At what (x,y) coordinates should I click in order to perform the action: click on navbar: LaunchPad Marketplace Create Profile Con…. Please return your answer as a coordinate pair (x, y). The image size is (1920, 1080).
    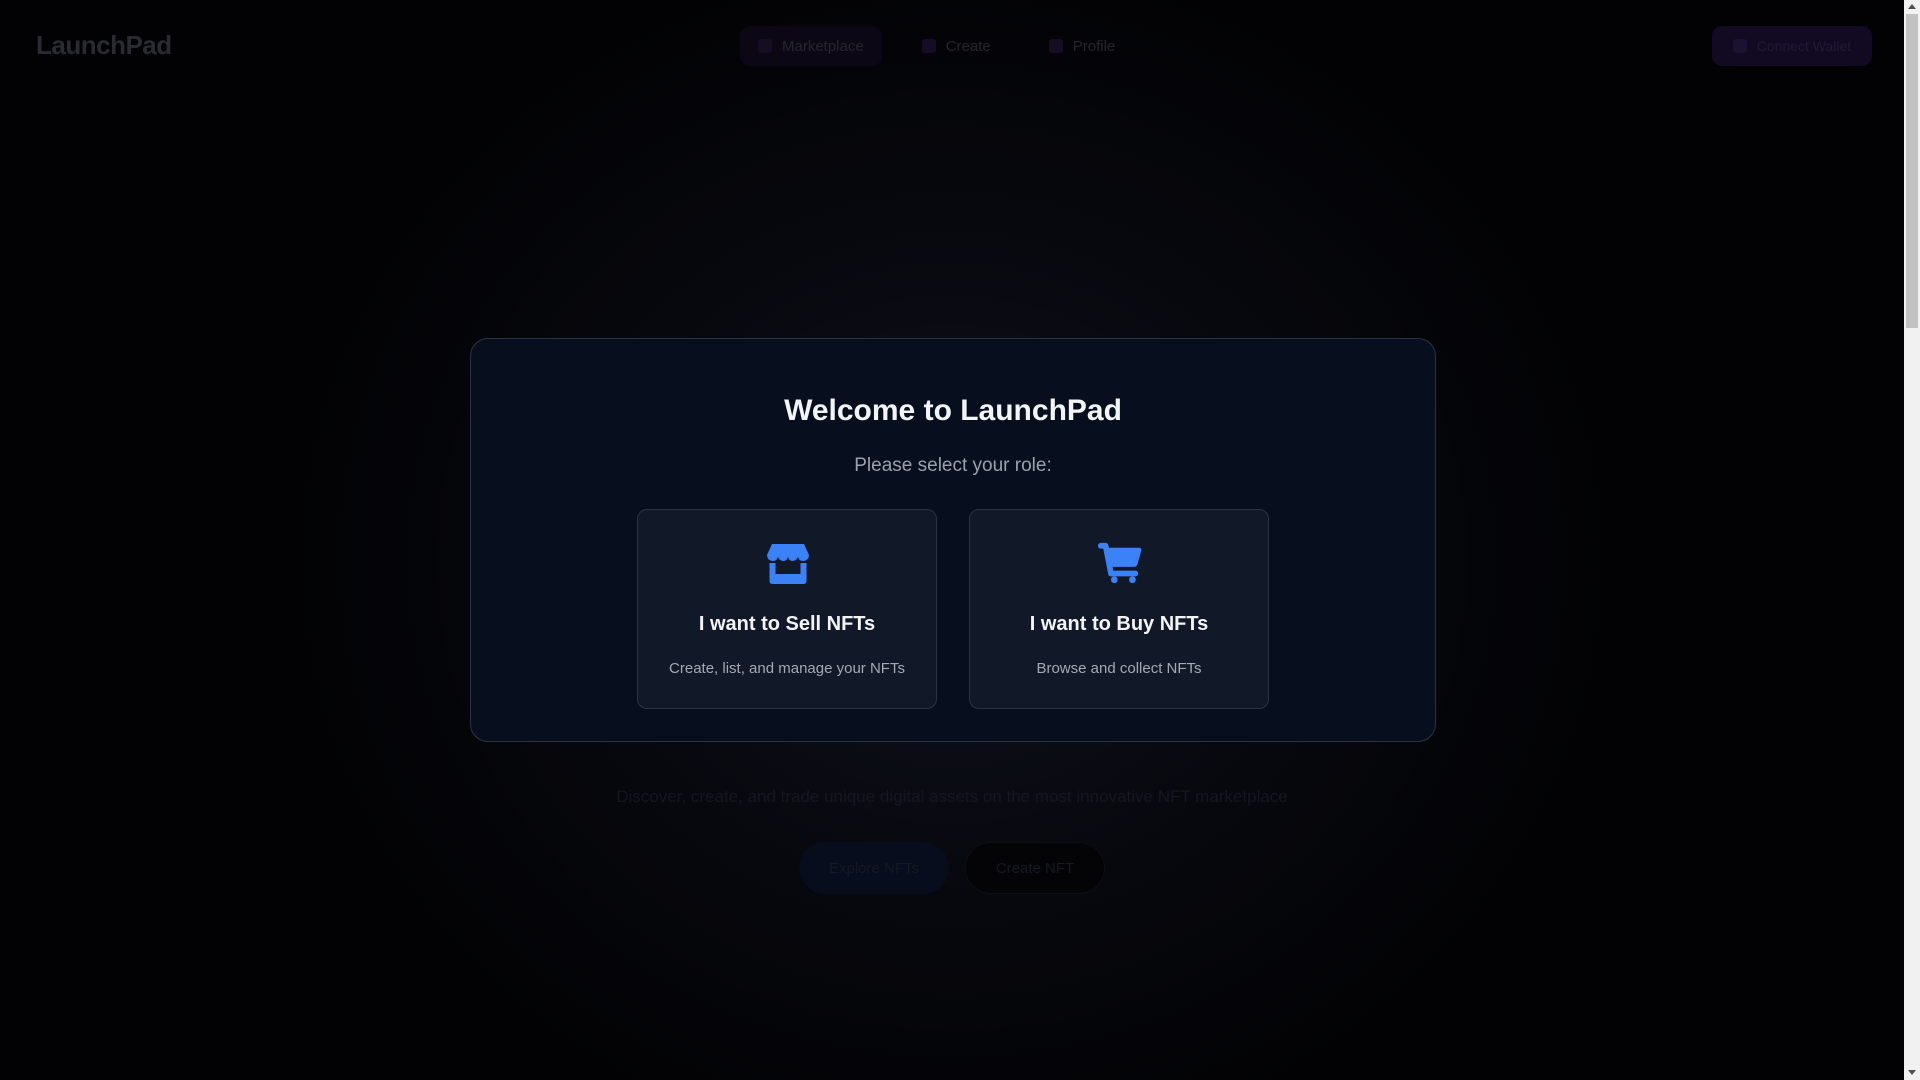
    Looking at the image, I should click on (952, 46).